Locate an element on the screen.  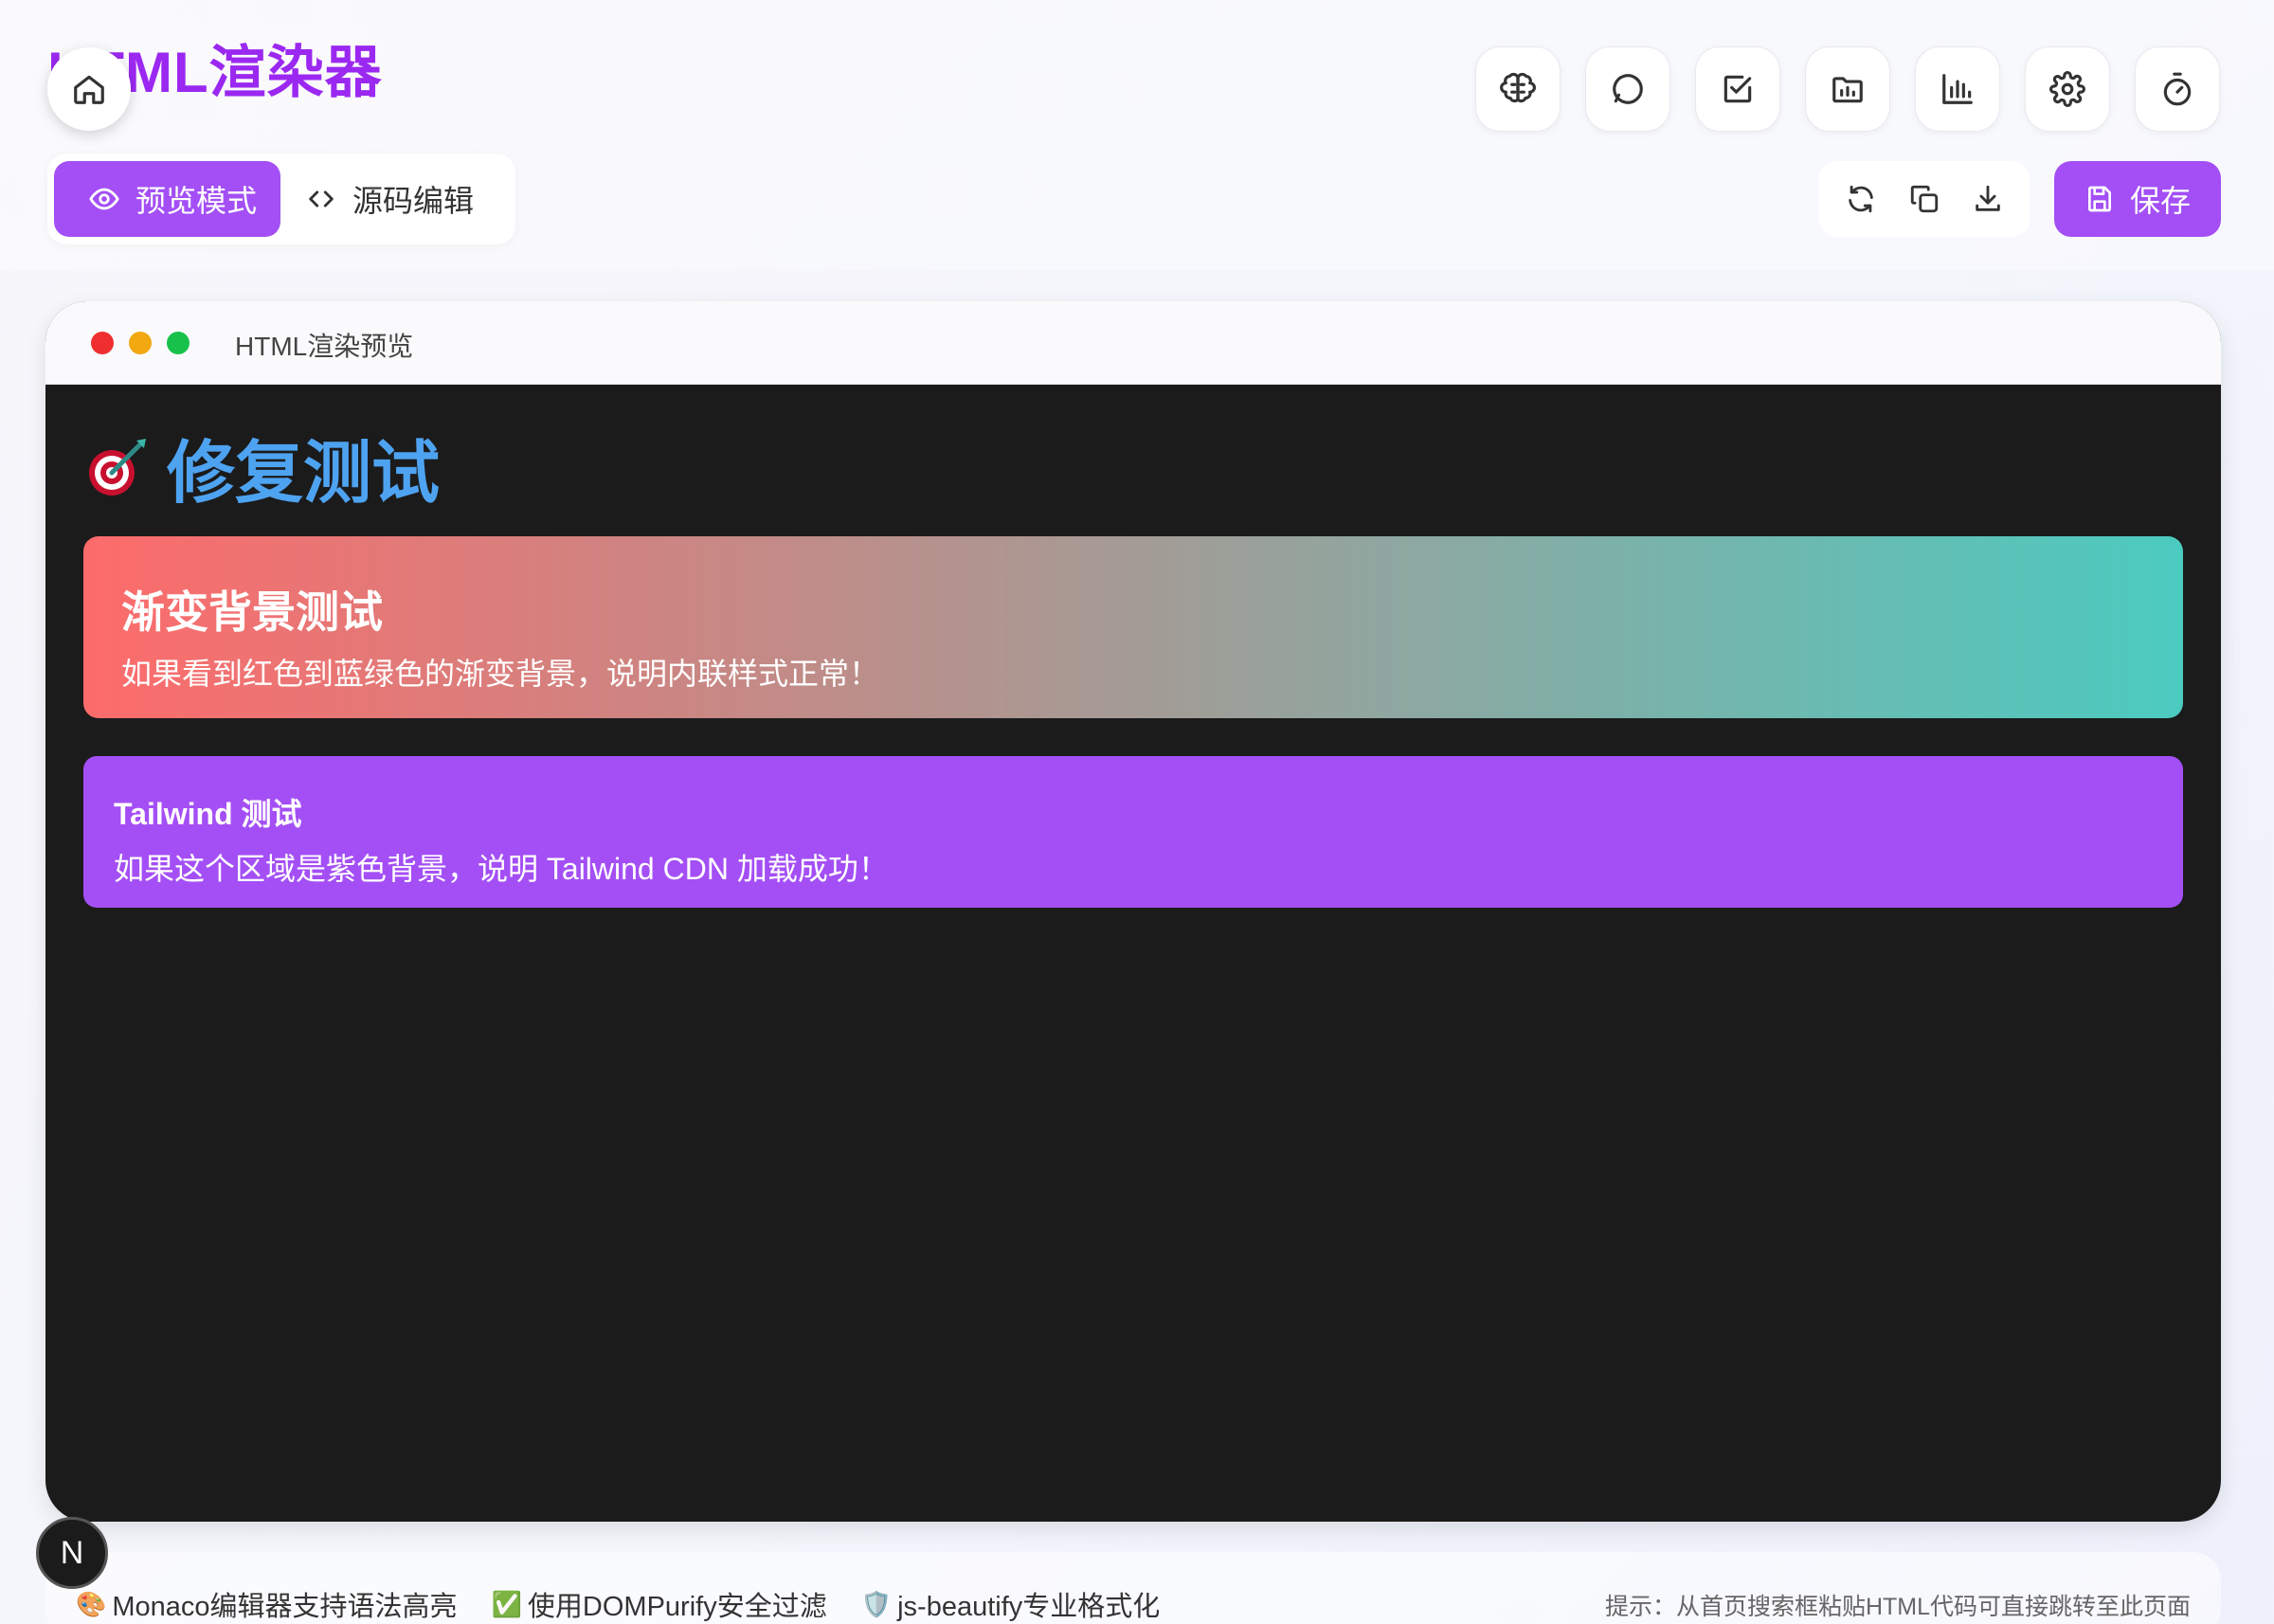
window-minimize-dot is located at coordinates (140, 343).